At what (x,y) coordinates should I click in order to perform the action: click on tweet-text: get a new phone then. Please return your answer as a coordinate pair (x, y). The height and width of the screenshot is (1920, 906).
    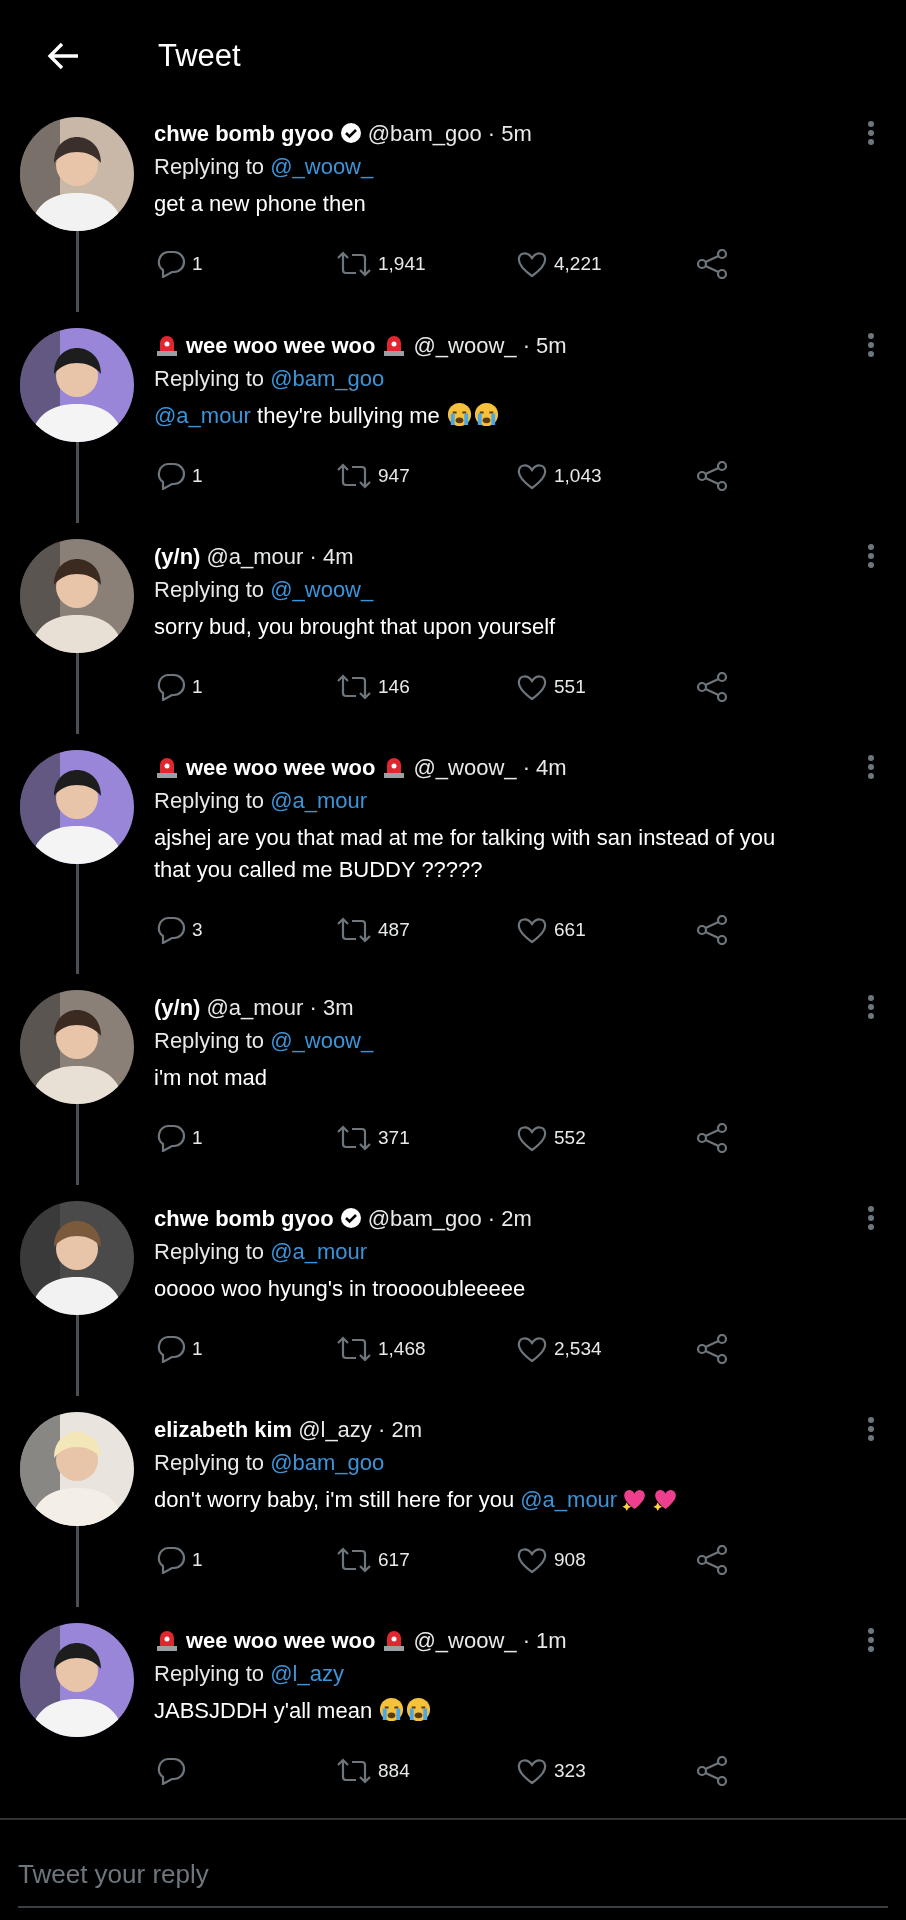
    Looking at the image, I should click on (260, 204).